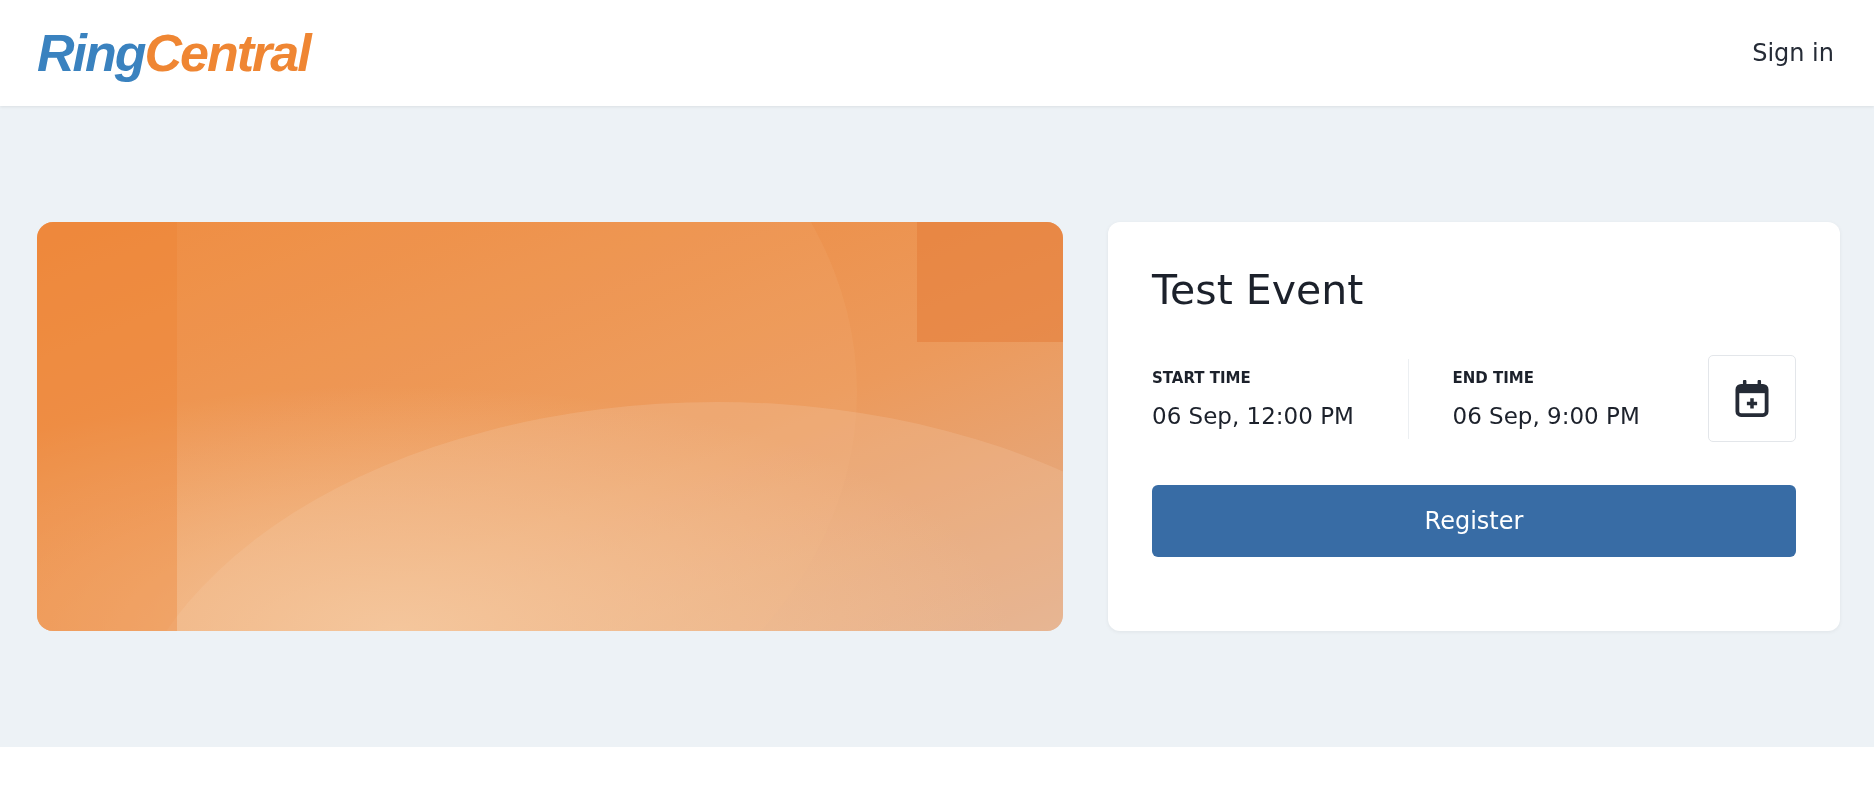 This screenshot has height=806, width=1874. I want to click on logo-text: Central, so click(227, 53).